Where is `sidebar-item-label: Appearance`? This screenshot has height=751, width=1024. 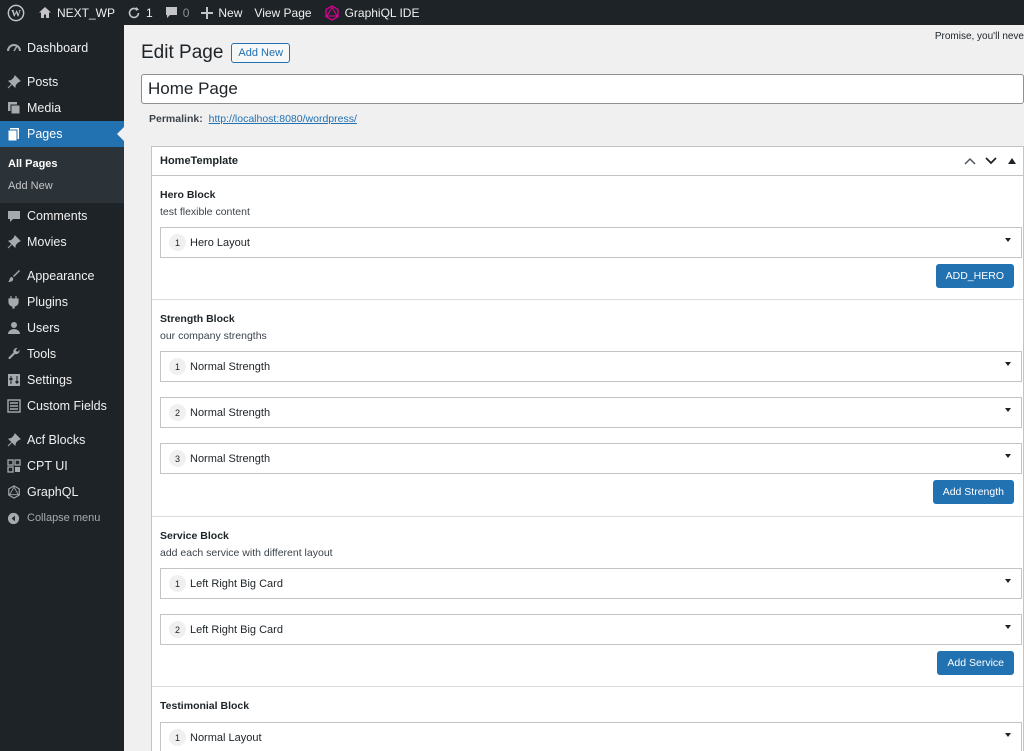 sidebar-item-label: Appearance is located at coordinates (61, 276).